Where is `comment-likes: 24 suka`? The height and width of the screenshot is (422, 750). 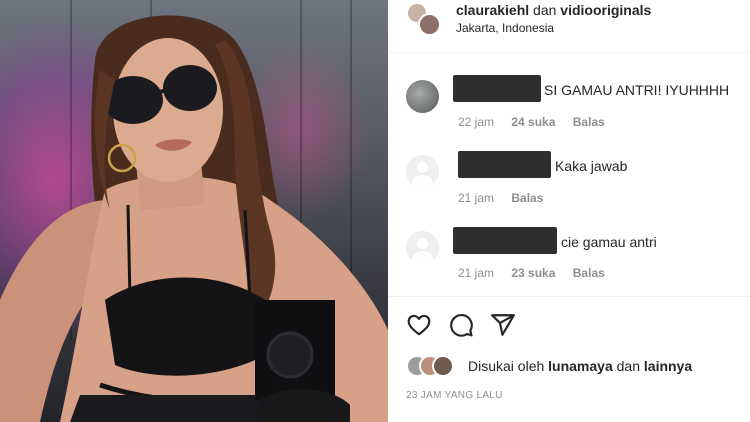
comment-likes: 24 suka is located at coordinates (533, 122).